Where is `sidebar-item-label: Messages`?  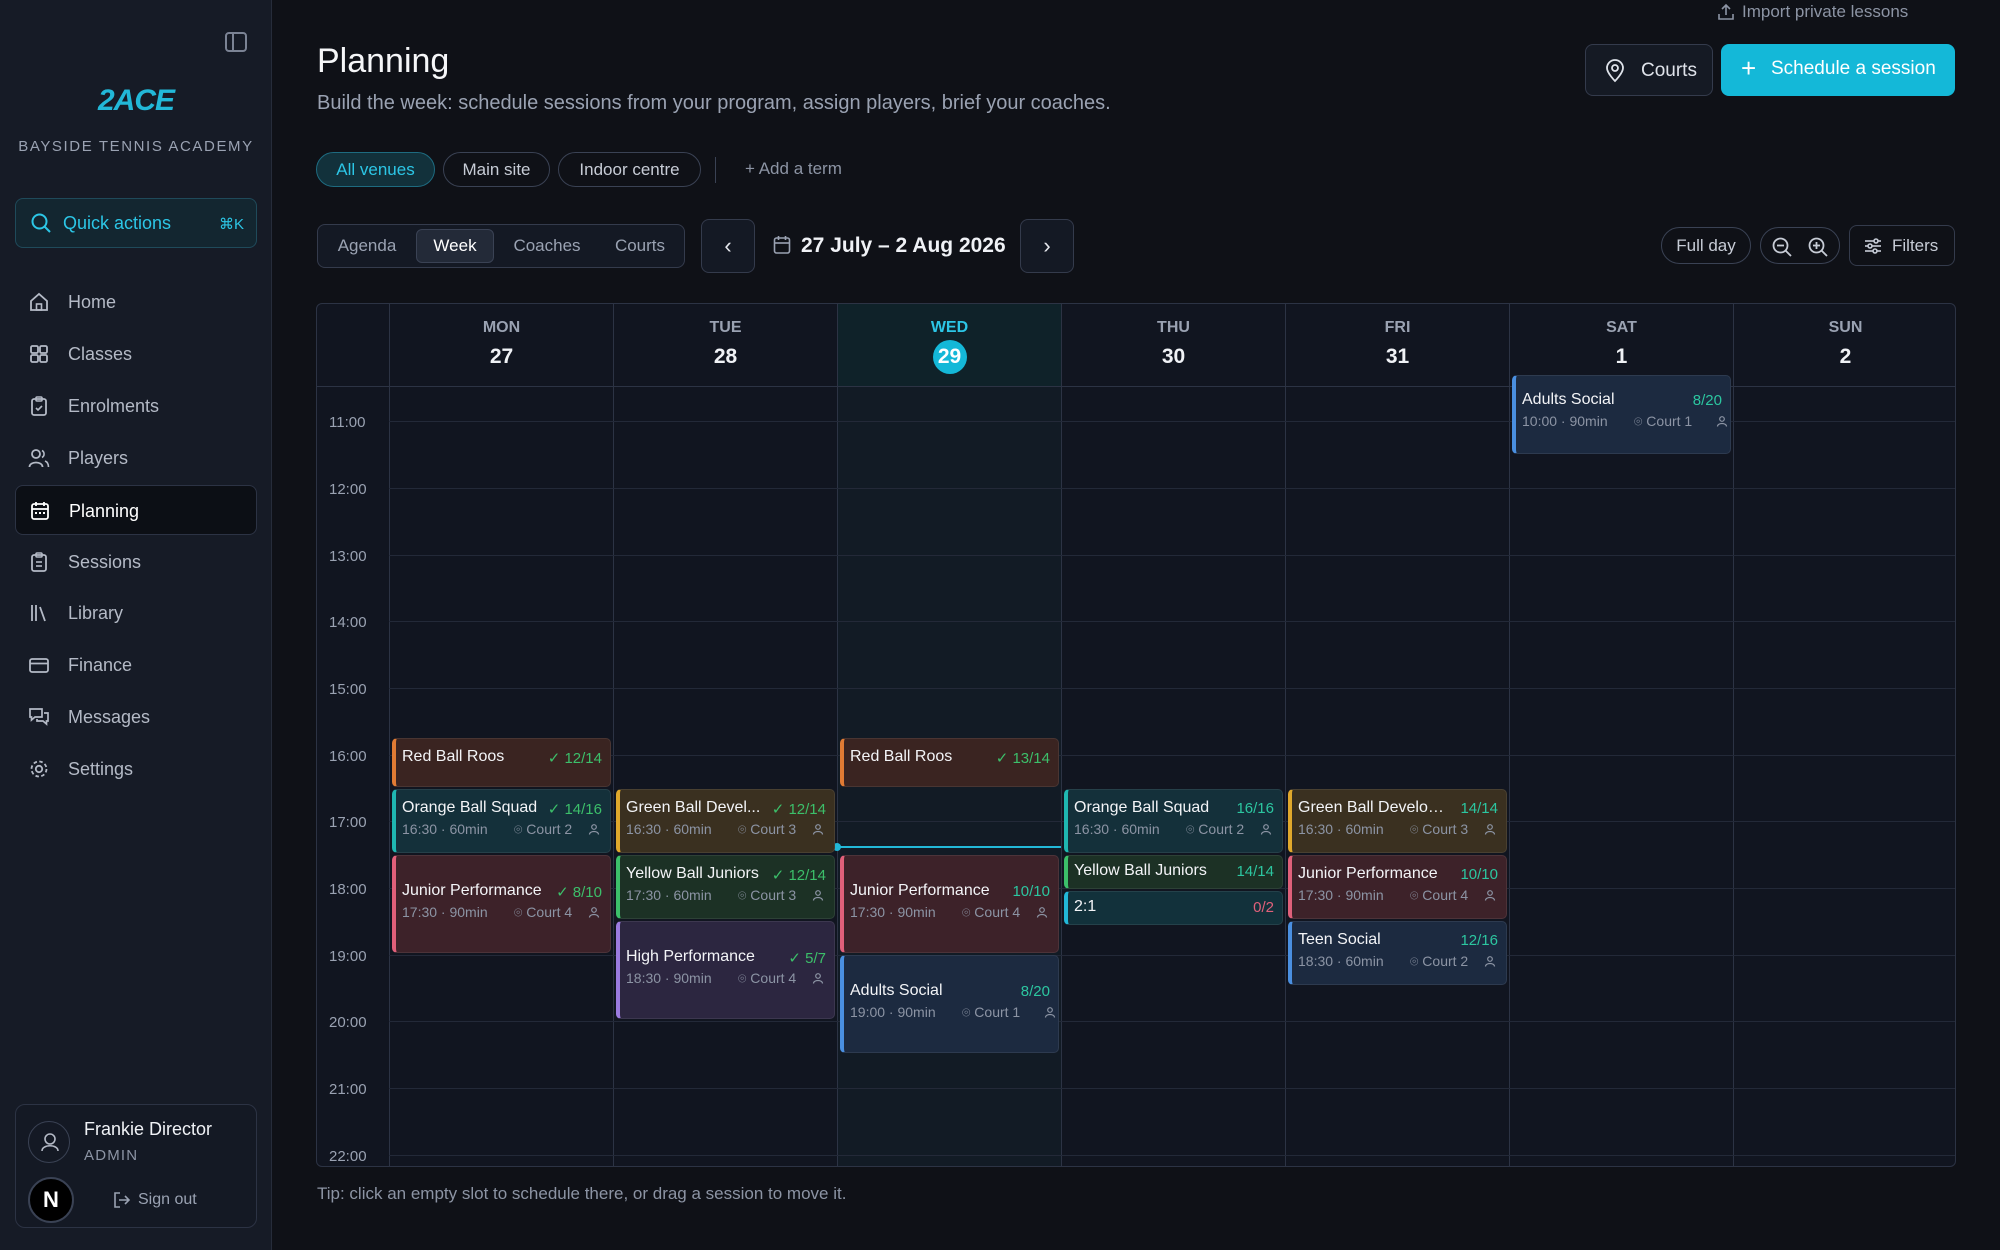 sidebar-item-label: Messages is located at coordinates (109, 717).